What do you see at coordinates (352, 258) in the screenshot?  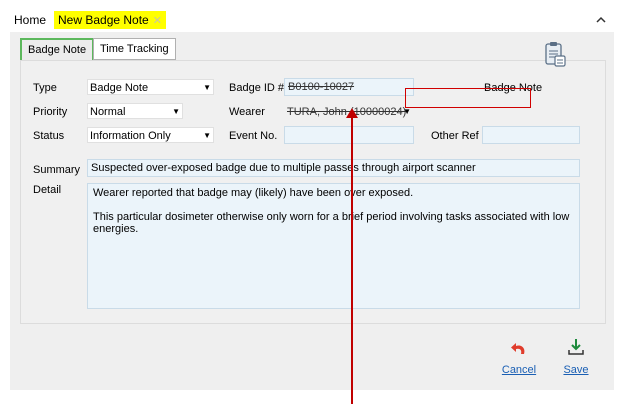 I see `annotation-arrow-line` at bounding box center [352, 258].